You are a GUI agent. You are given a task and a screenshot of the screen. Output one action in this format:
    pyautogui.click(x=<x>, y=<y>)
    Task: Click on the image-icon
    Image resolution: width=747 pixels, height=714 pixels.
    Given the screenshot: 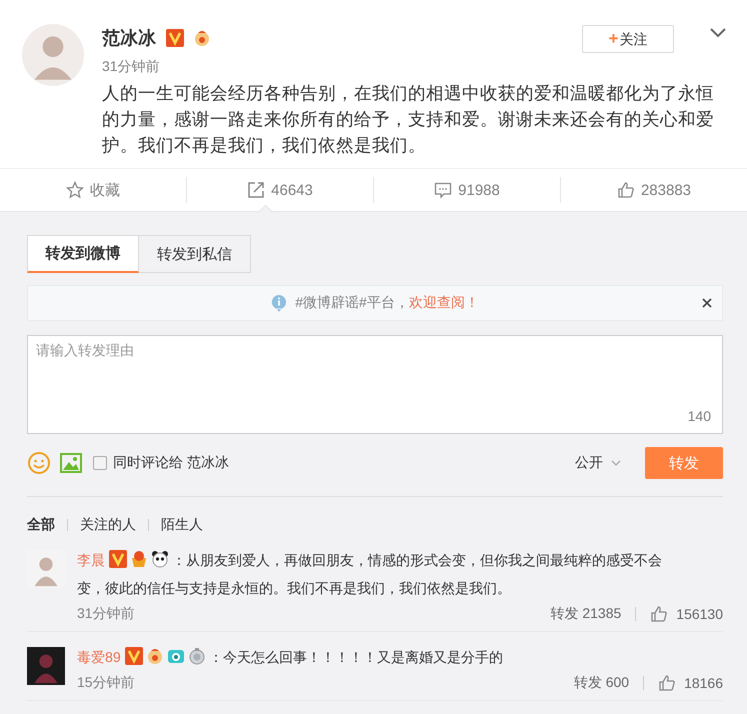 What is the action you would take?
    pyautogui.click(x=71, y=463)
    